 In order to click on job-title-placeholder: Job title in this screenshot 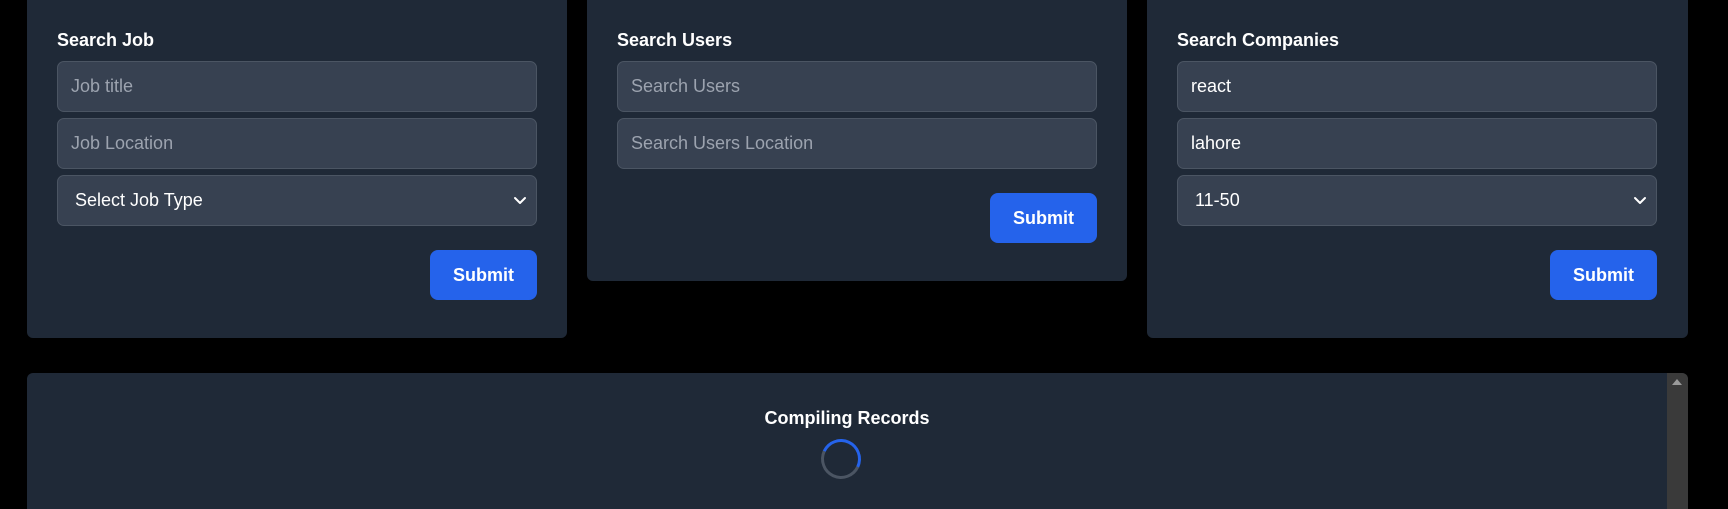, I will do `click(102, 86)`.